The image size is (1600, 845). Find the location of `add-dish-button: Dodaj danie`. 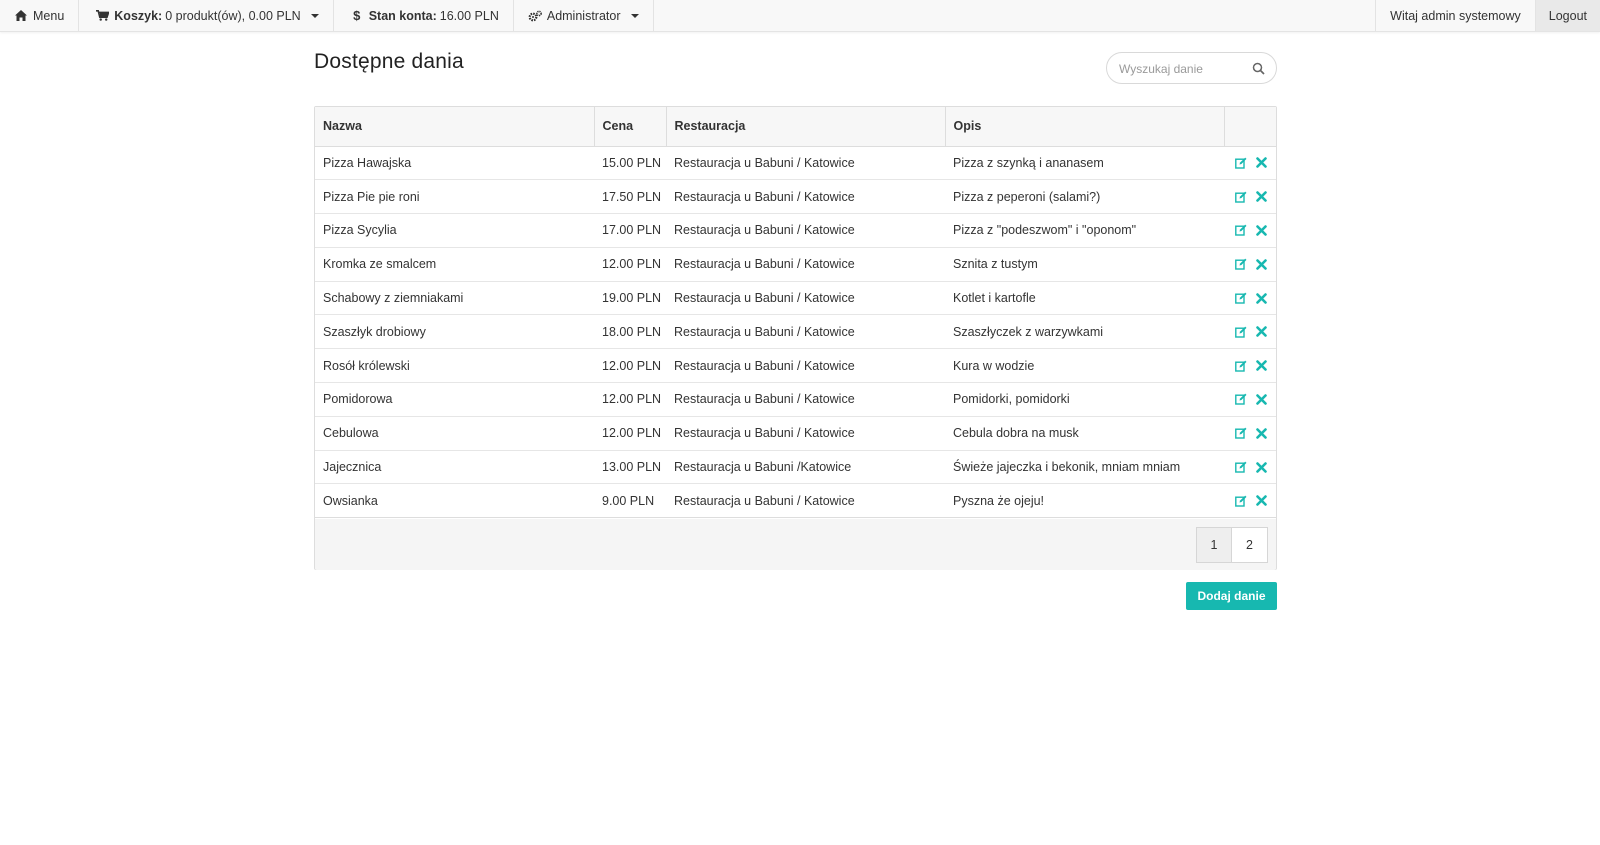

add-dish-button: Dodaj danie is located at coordinates (1231, 596).